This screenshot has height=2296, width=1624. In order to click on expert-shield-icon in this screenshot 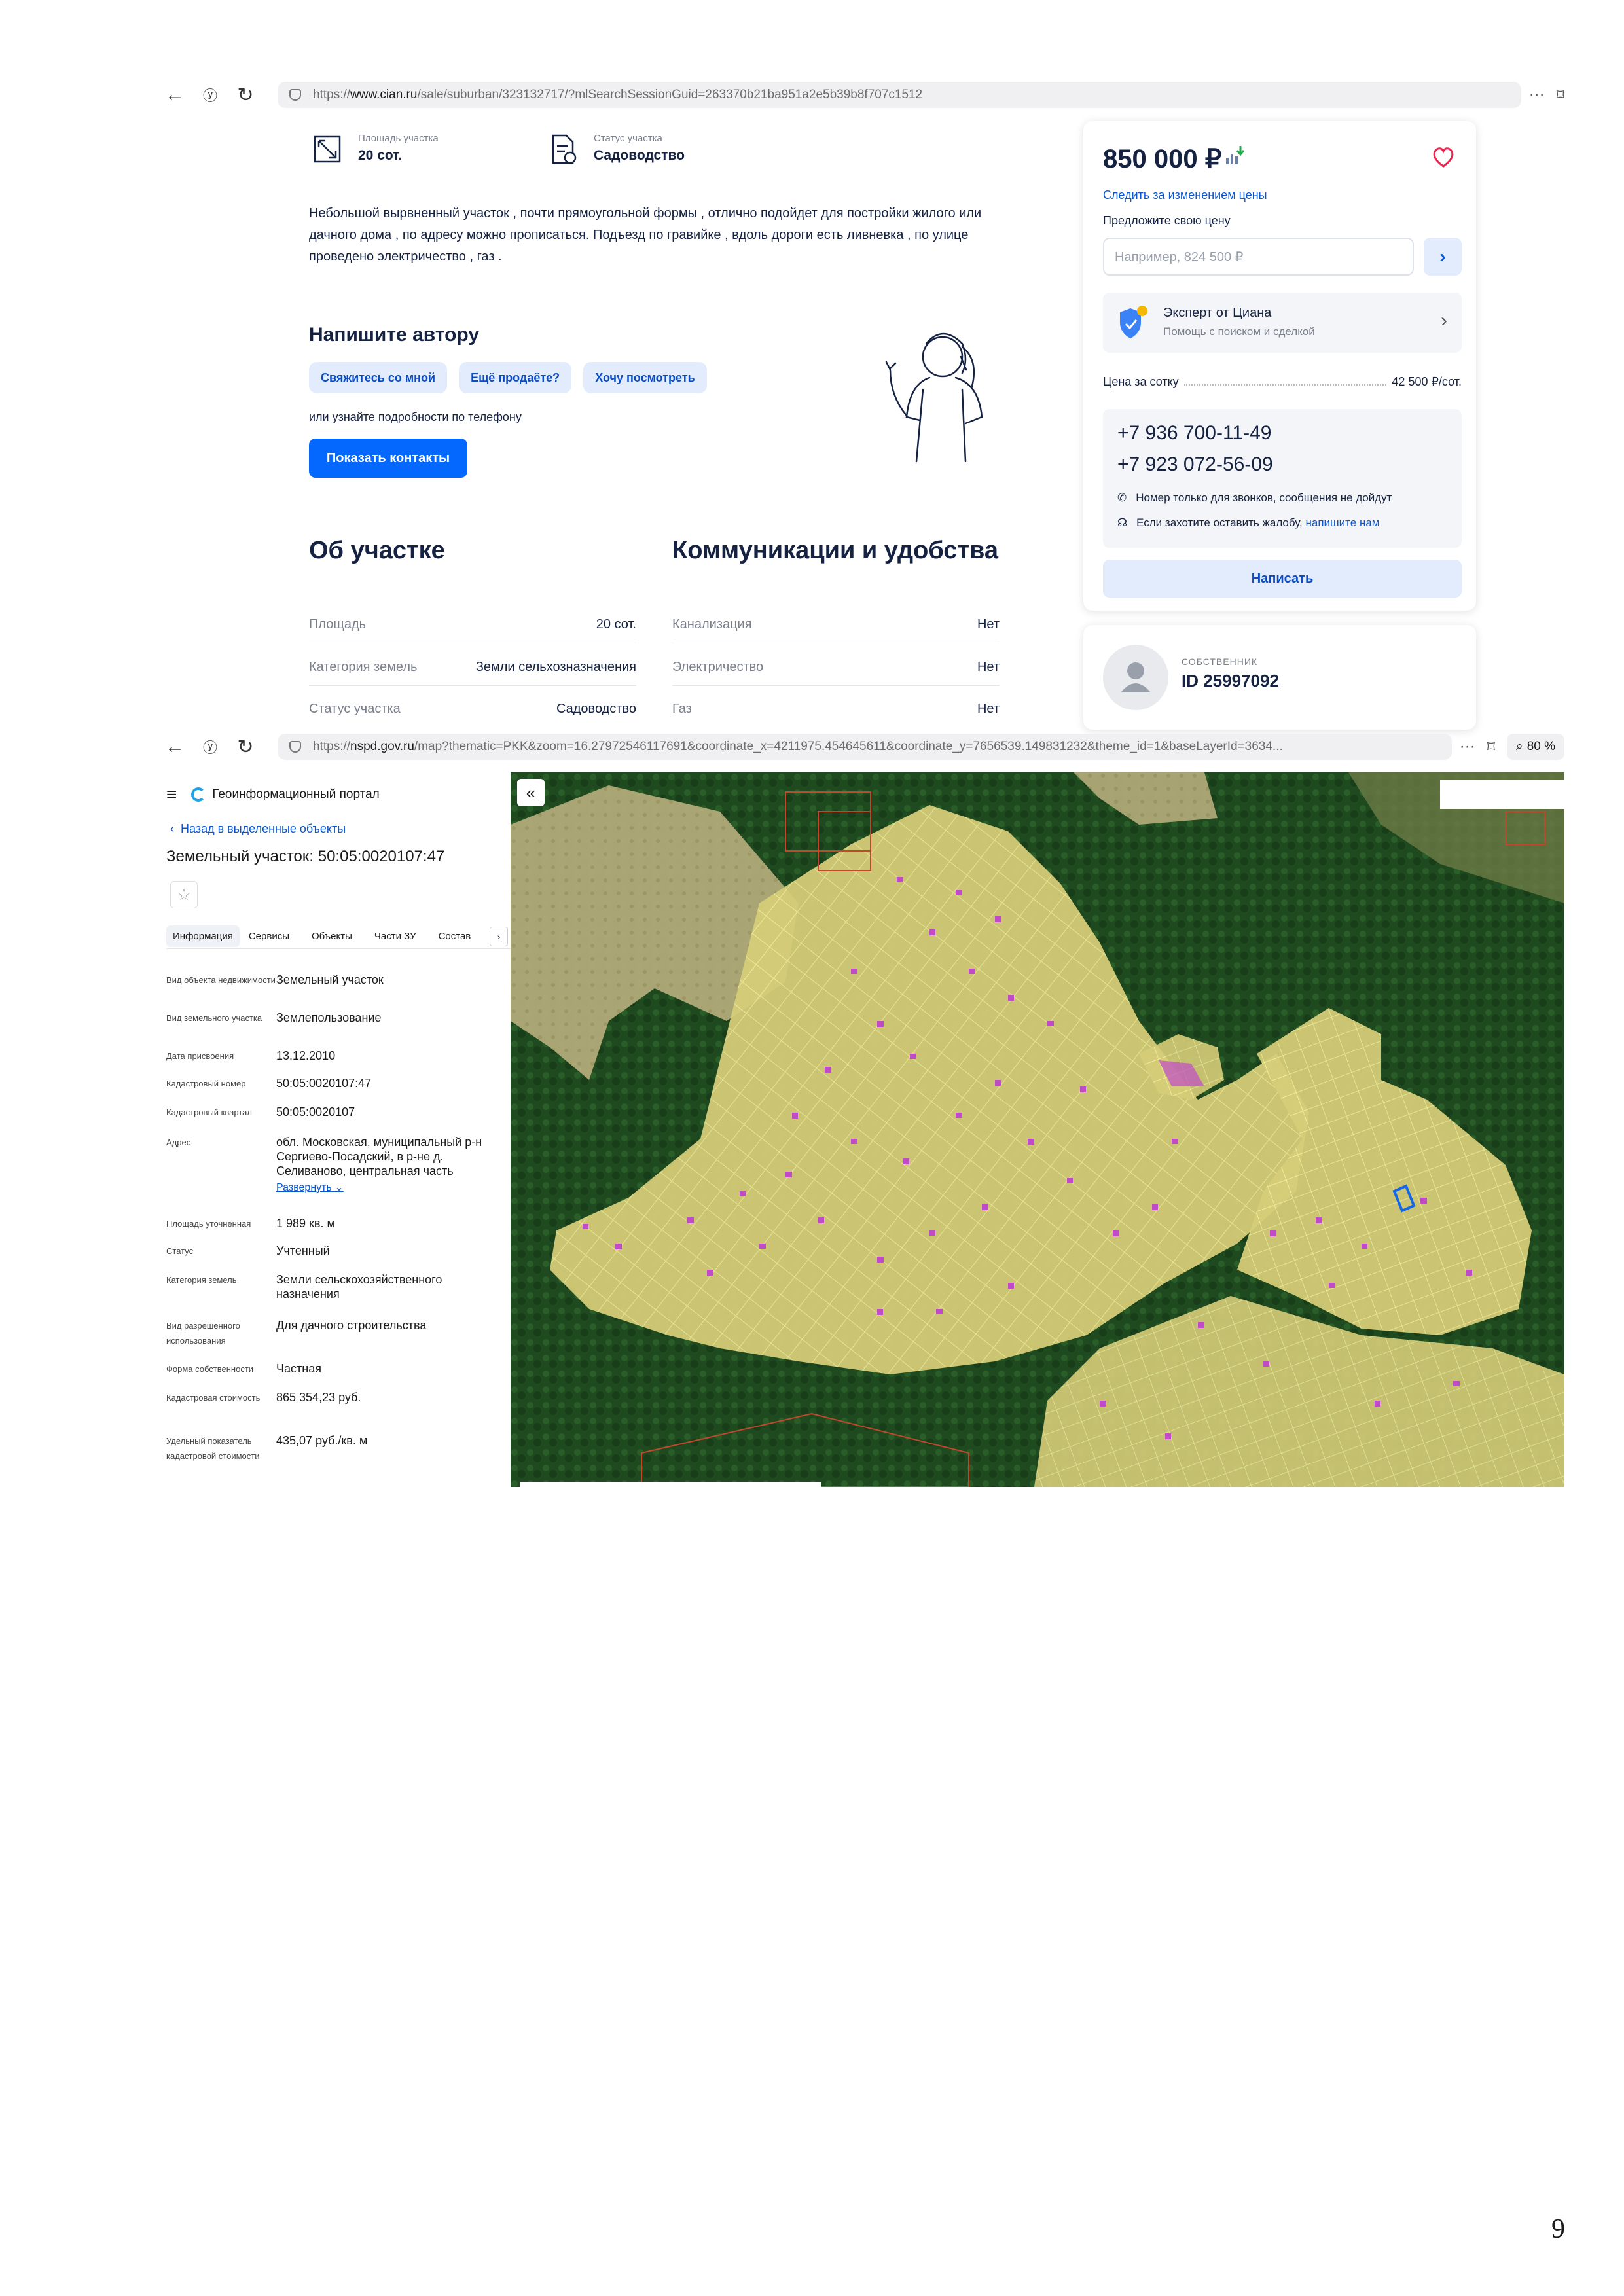, I will do `click(1133, 322)`.